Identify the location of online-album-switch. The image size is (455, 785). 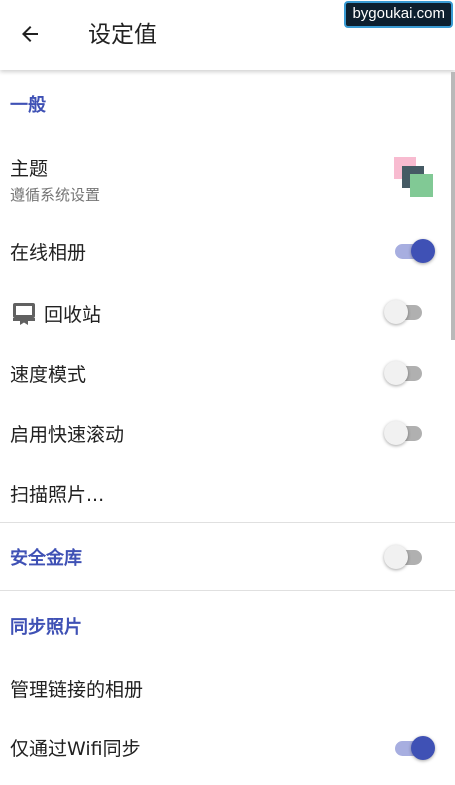
(415, 251).